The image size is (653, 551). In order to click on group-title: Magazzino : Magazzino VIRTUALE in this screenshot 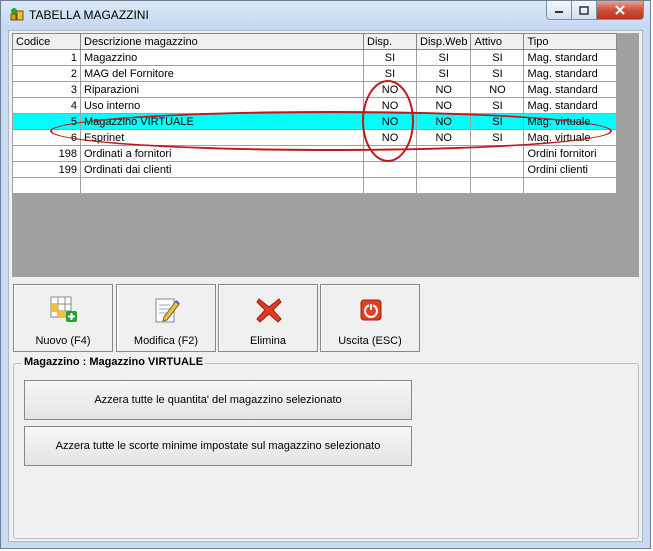, I will do `click(114, 362)`.